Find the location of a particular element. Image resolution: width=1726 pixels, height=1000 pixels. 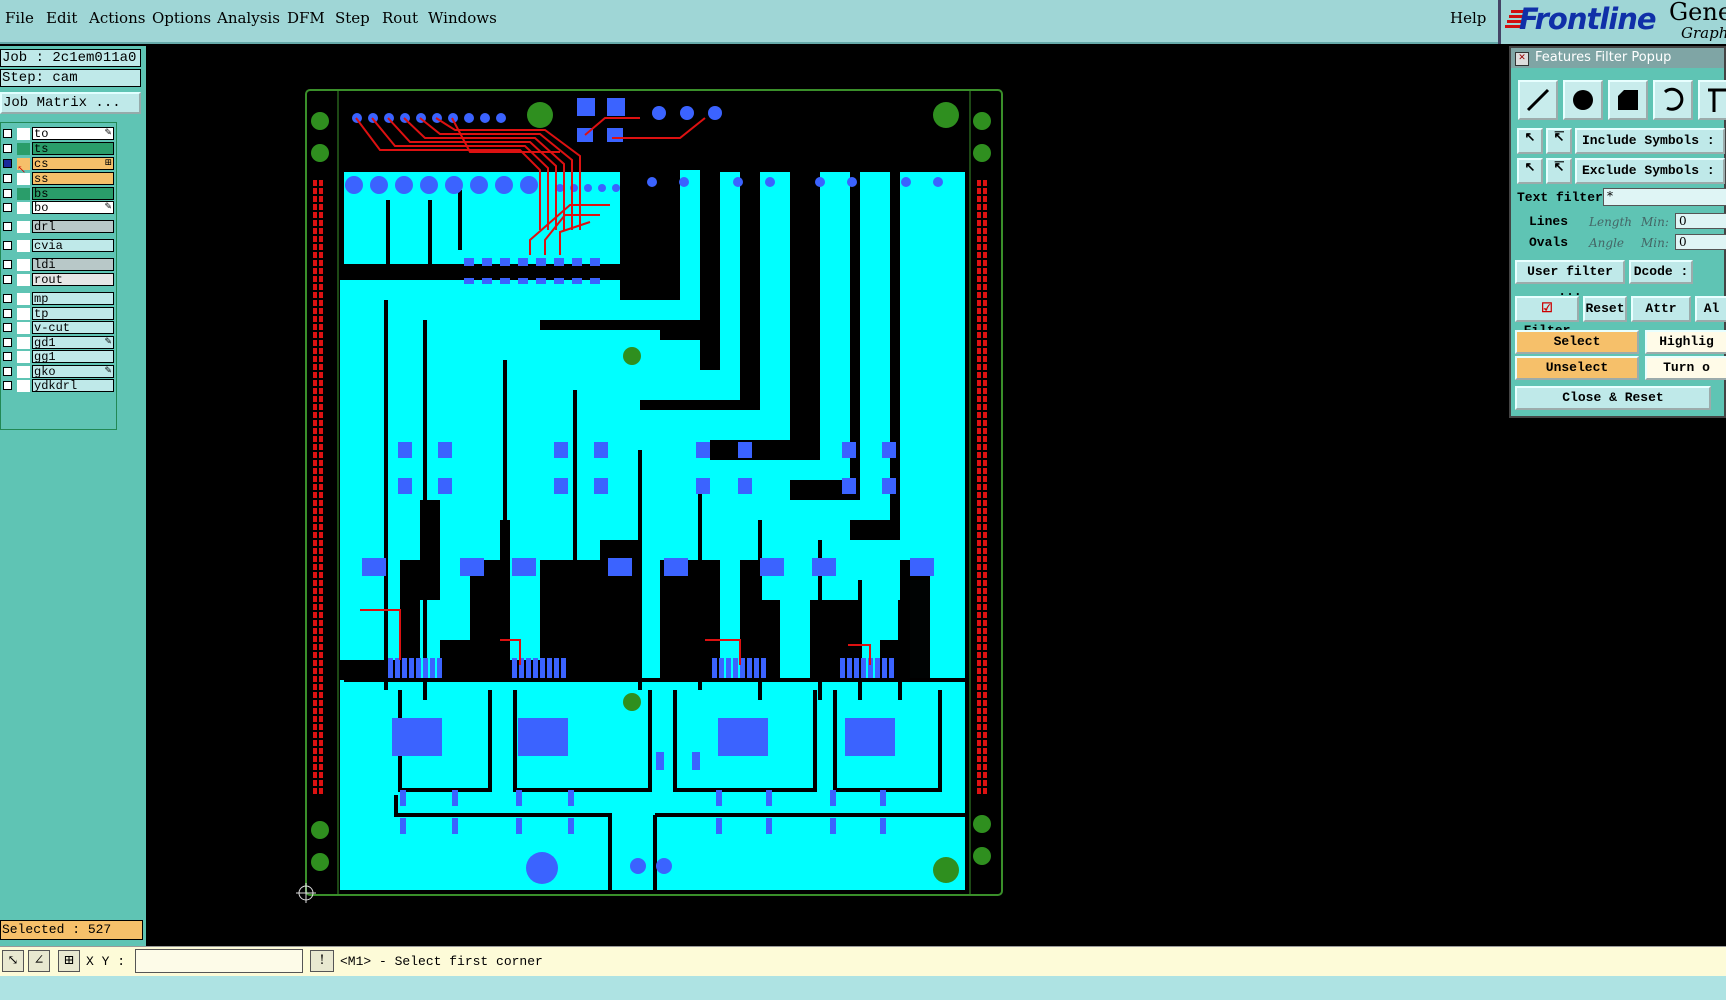

layer-name: cvia is located at coordinates (73, 246).